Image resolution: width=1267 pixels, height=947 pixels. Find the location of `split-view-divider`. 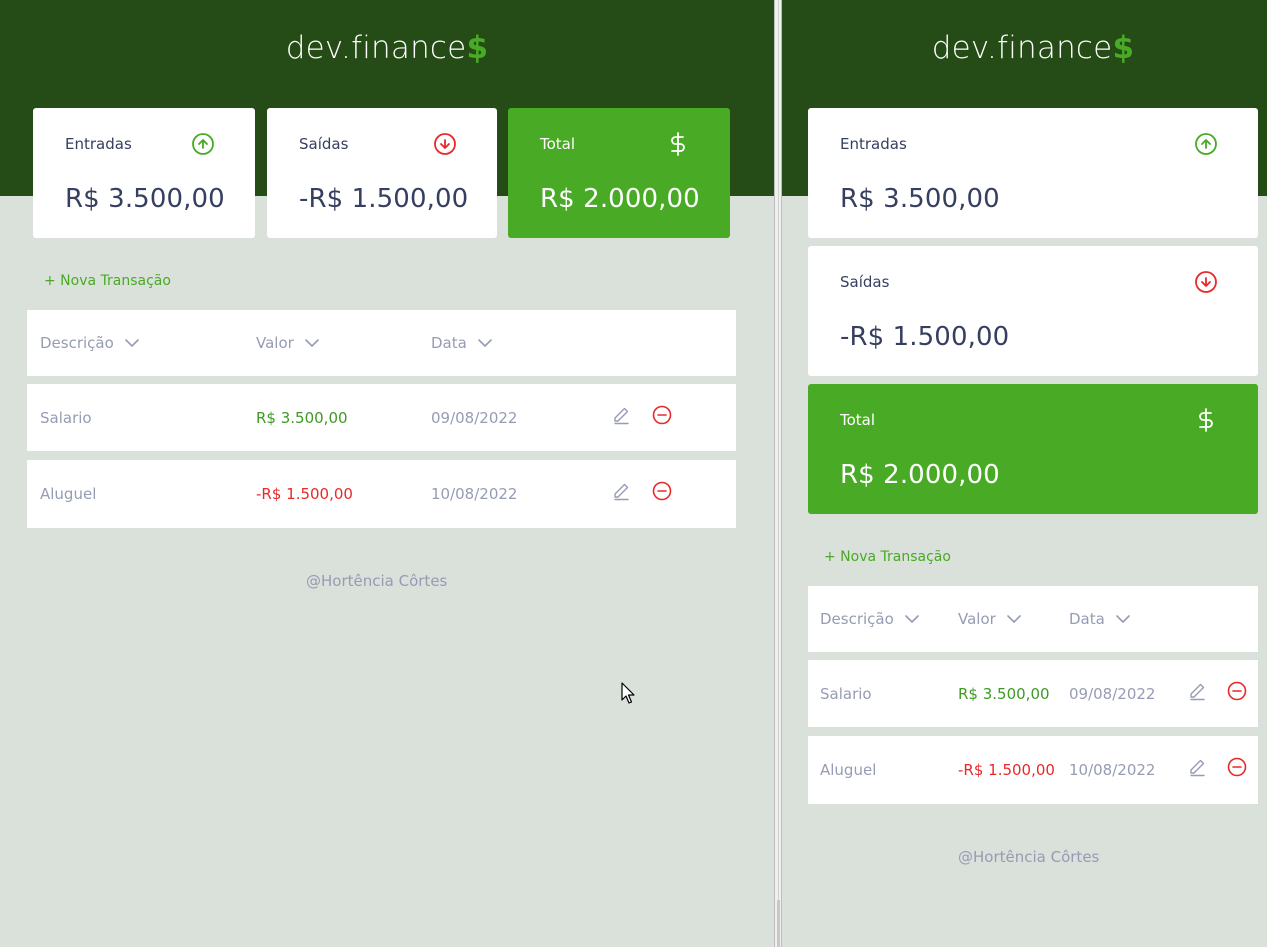

split-view-divider is located at coordinates (778, 473).